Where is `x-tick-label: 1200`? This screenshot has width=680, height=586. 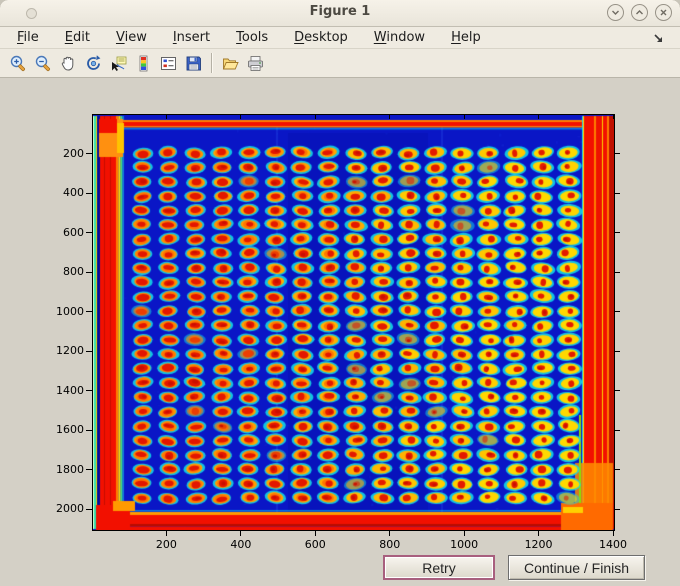 x-tick-label: 1200 is located at coordinates (538, 544).